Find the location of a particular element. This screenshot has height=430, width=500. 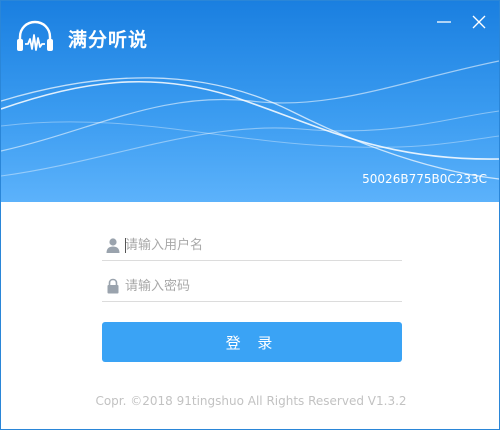

lock-icon is located at coordinates (113, 286).